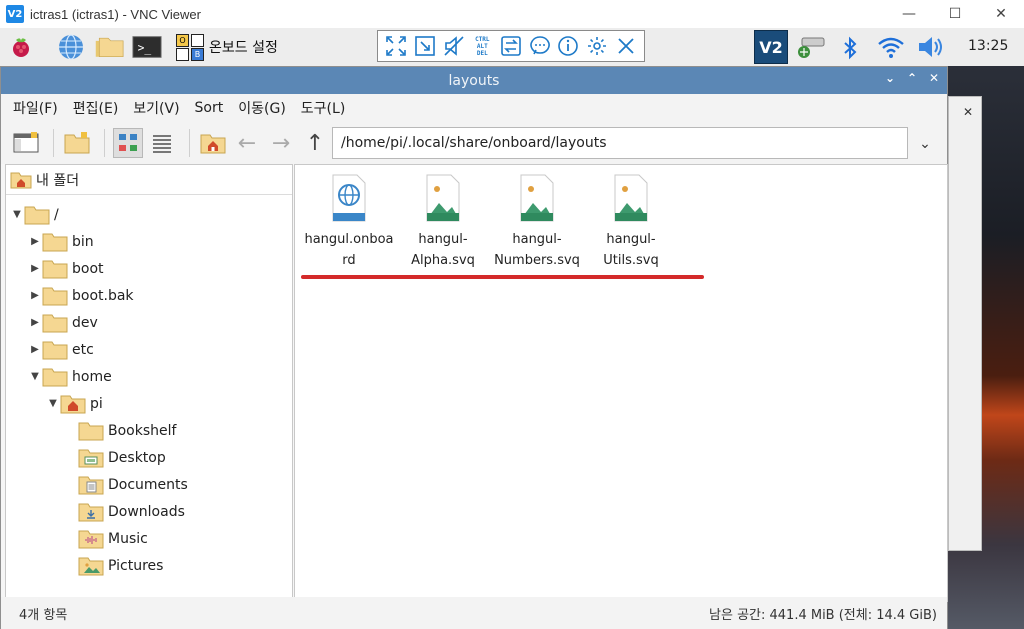 This screenshot has width=1024, height=629. What do you see at coordinates (146, 511) in the screenshot?
I see `tree-item-label: Downloads` at bounding box center [146, 511].